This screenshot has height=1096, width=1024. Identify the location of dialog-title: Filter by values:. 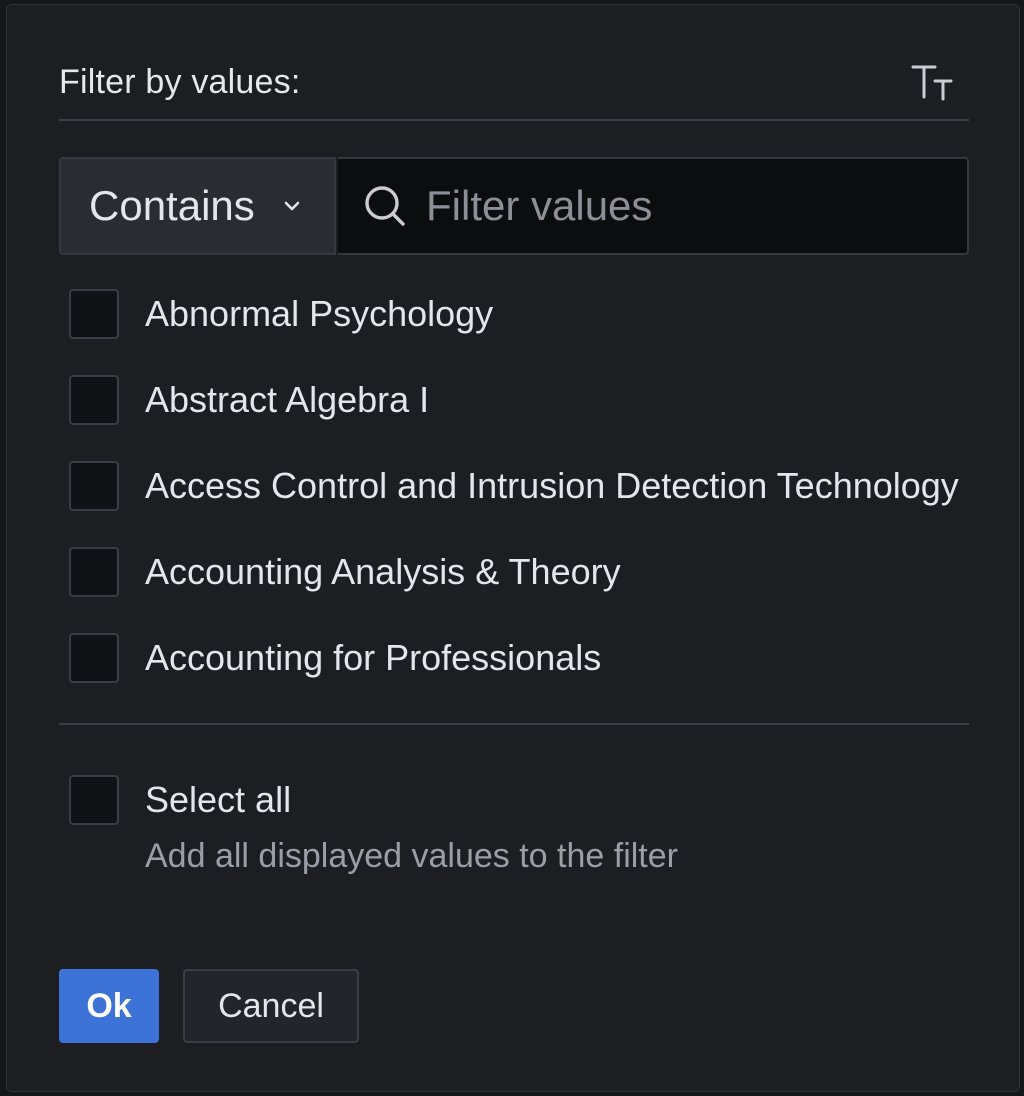
(180, 82).